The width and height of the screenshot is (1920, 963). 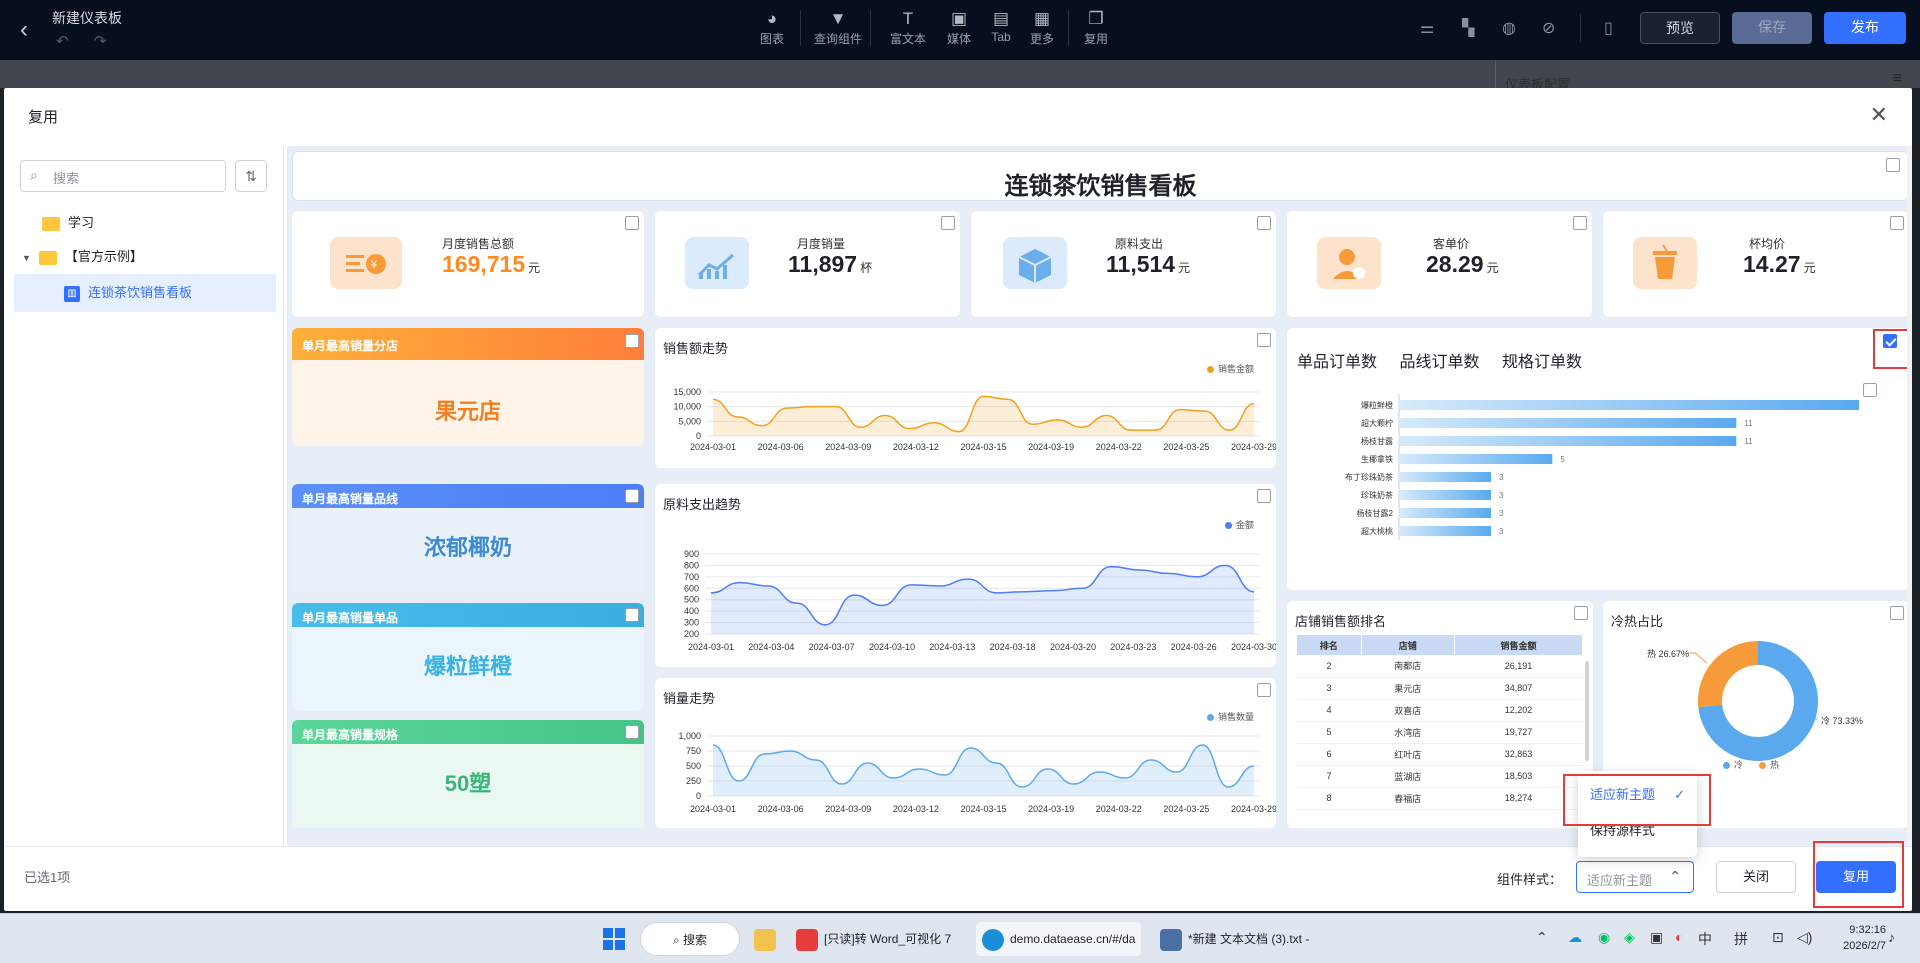 I want to click on sliders-icon: ⚌, so click(x=1427, y=28).